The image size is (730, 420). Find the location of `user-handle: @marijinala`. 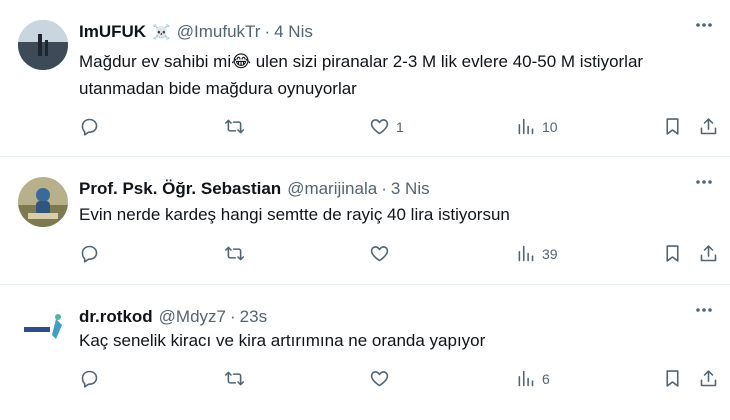

user-handle: @marijinala is located at coordinates (332, 189).